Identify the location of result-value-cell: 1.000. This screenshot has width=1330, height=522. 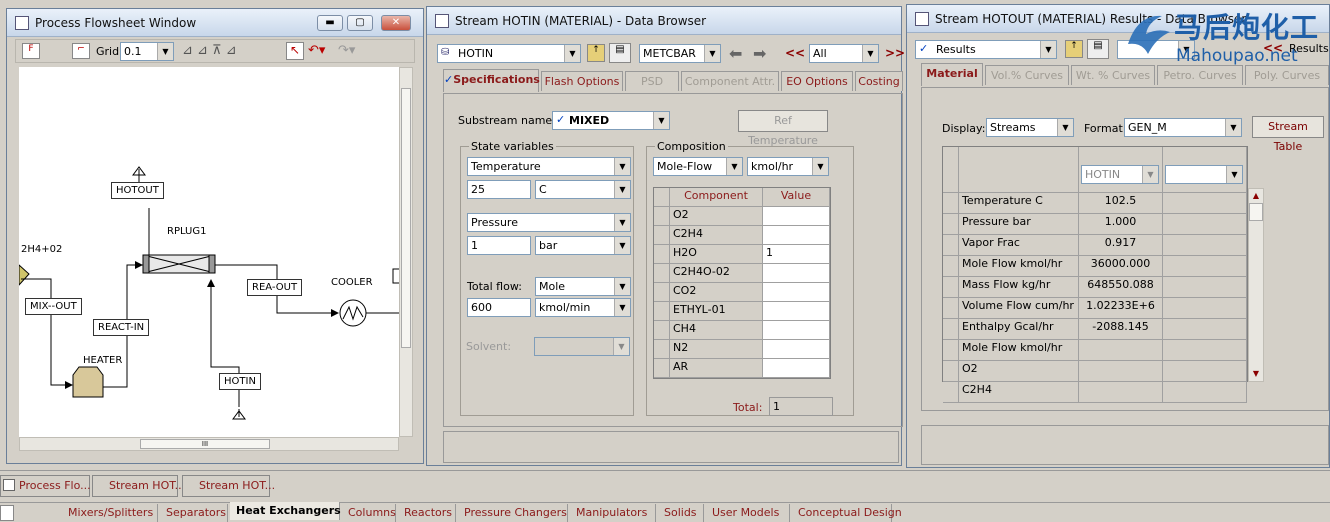
(1121, 224).